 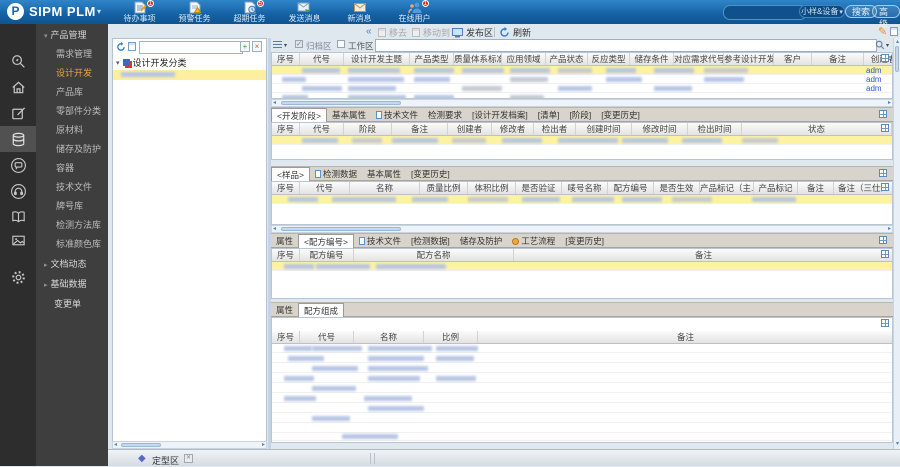 I want to click on tab: <样品>, so click(x=290, y=174).